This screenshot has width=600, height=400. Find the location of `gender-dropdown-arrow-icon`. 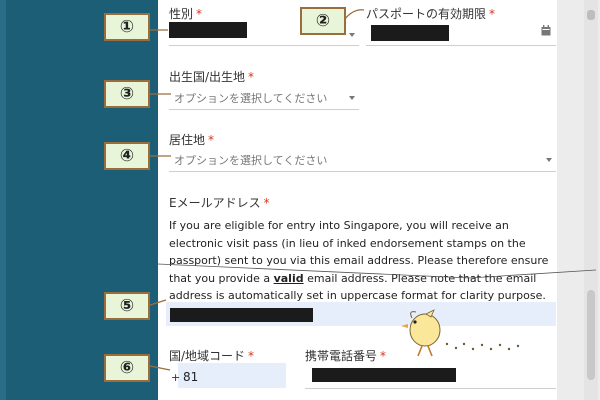

gender-dropdown-arrow-icon is located at coordinates (352, 35).